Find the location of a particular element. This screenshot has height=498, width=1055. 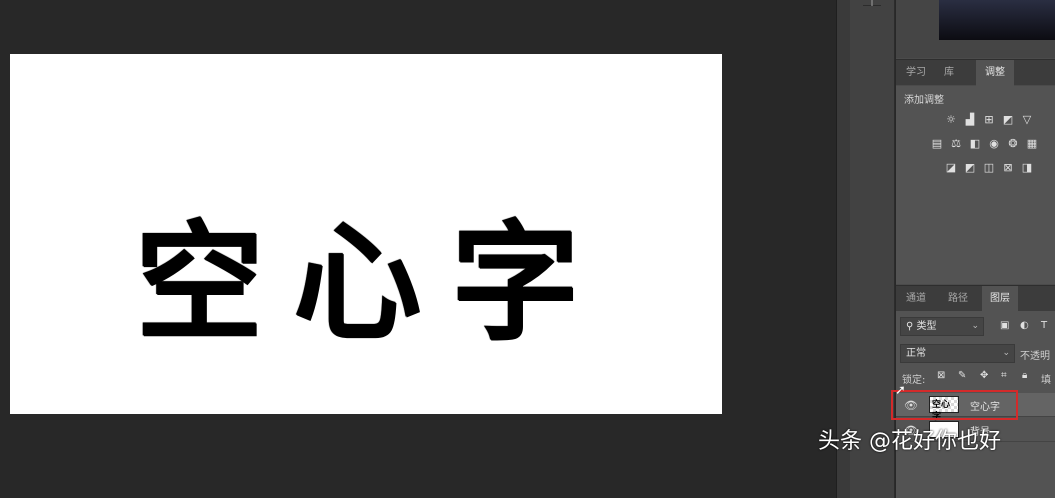

invert-icon: ◪ is located at coordinates (951, 167).